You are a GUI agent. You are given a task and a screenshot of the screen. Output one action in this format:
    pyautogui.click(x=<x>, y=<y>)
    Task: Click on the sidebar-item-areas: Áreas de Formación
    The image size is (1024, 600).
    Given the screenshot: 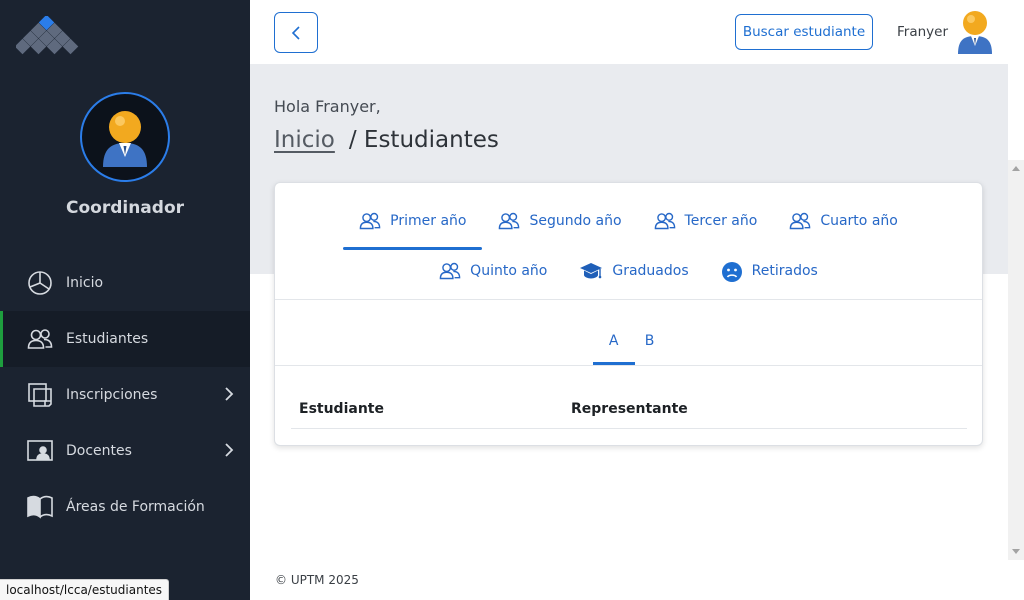 What is the action you would take?
    pyautogui.click(x=125, y=507)
    